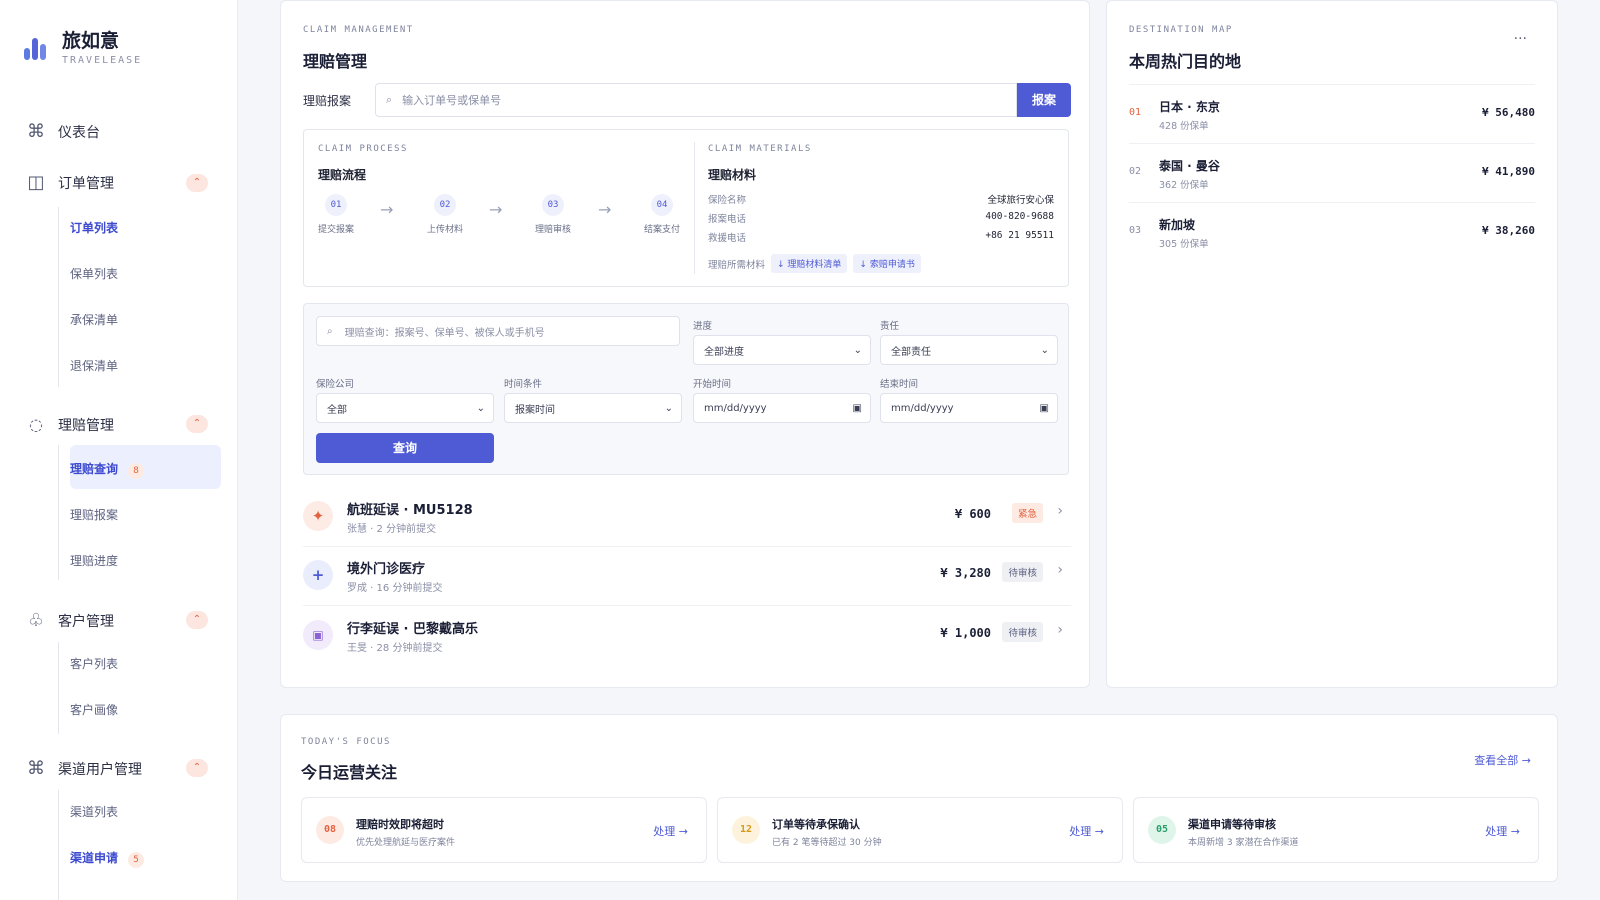 This screenshot has width=1600, height=900. Describe the element at coordinates (336, 214) in the screenshot. I see `process-step: 01 提交报案` at that location.